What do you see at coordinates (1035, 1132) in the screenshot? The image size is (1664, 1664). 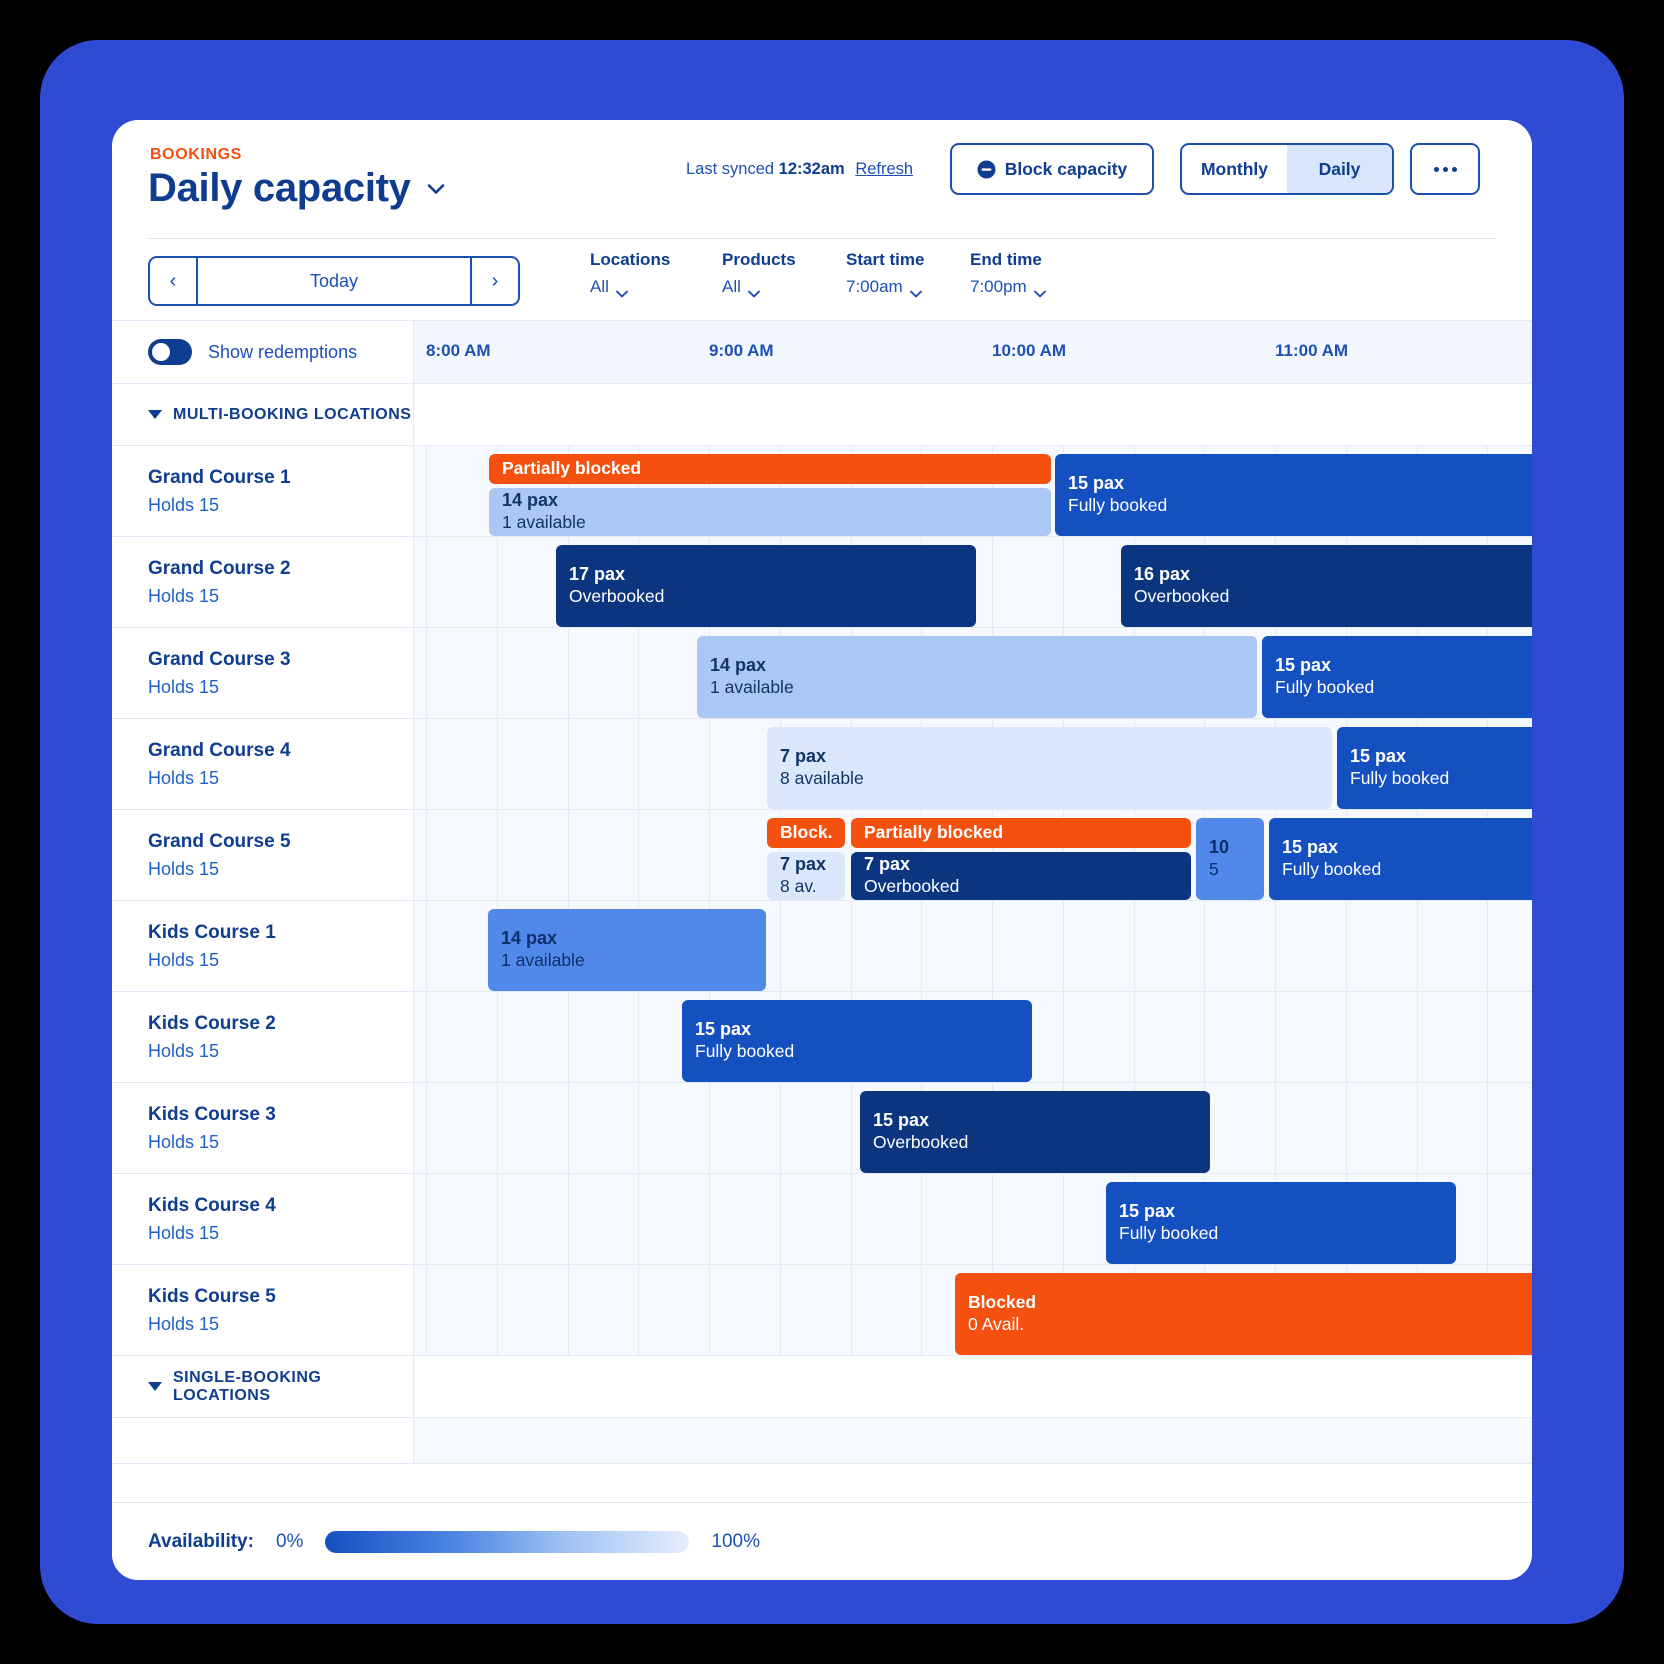 I see `capacity-block: 15 pax Overbooked` at bounding box center [1035, 1132].